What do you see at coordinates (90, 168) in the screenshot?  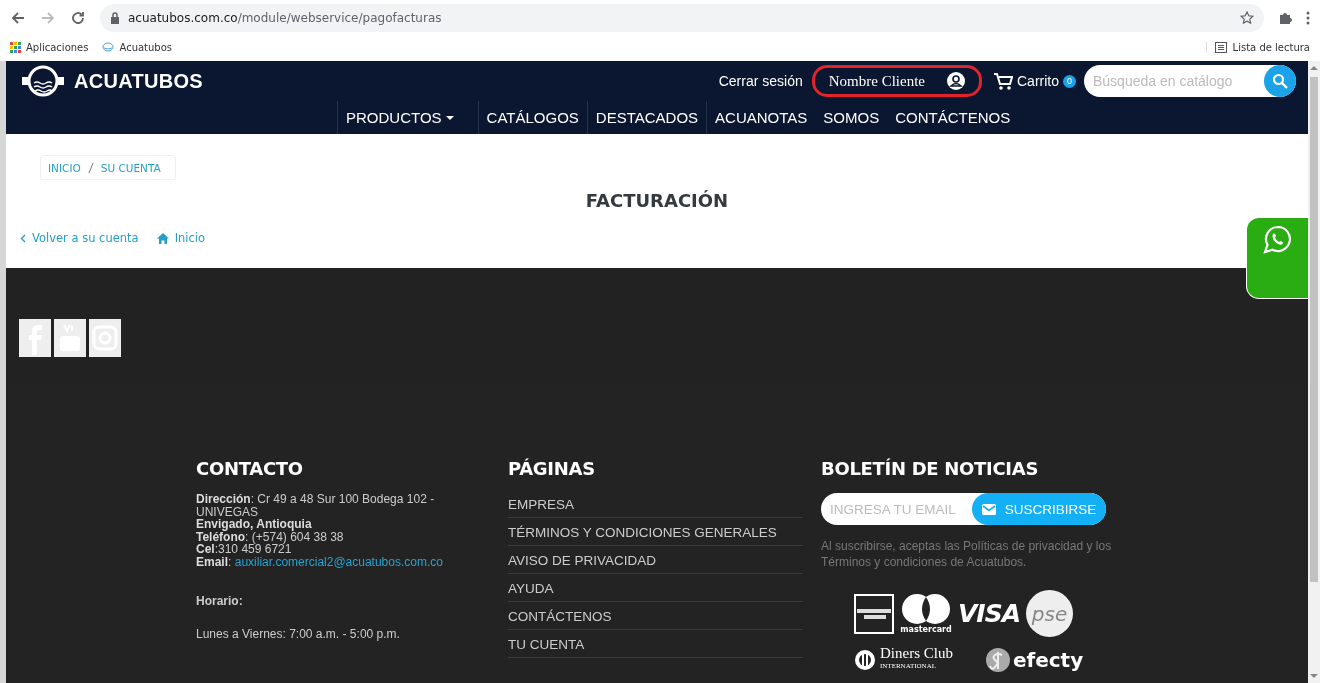 I see `breadcrumb-separator-icon` at bounding box center [90, 168].